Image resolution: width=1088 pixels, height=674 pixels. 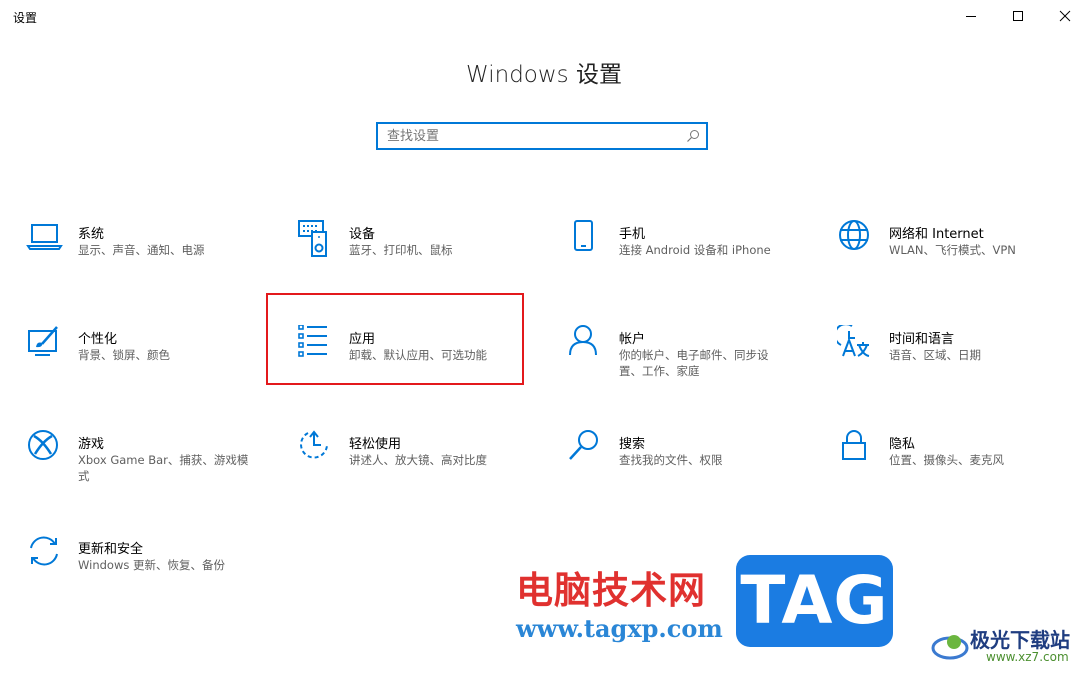 I want to click on tile-title: 隐私, so click(x=902, y=444).